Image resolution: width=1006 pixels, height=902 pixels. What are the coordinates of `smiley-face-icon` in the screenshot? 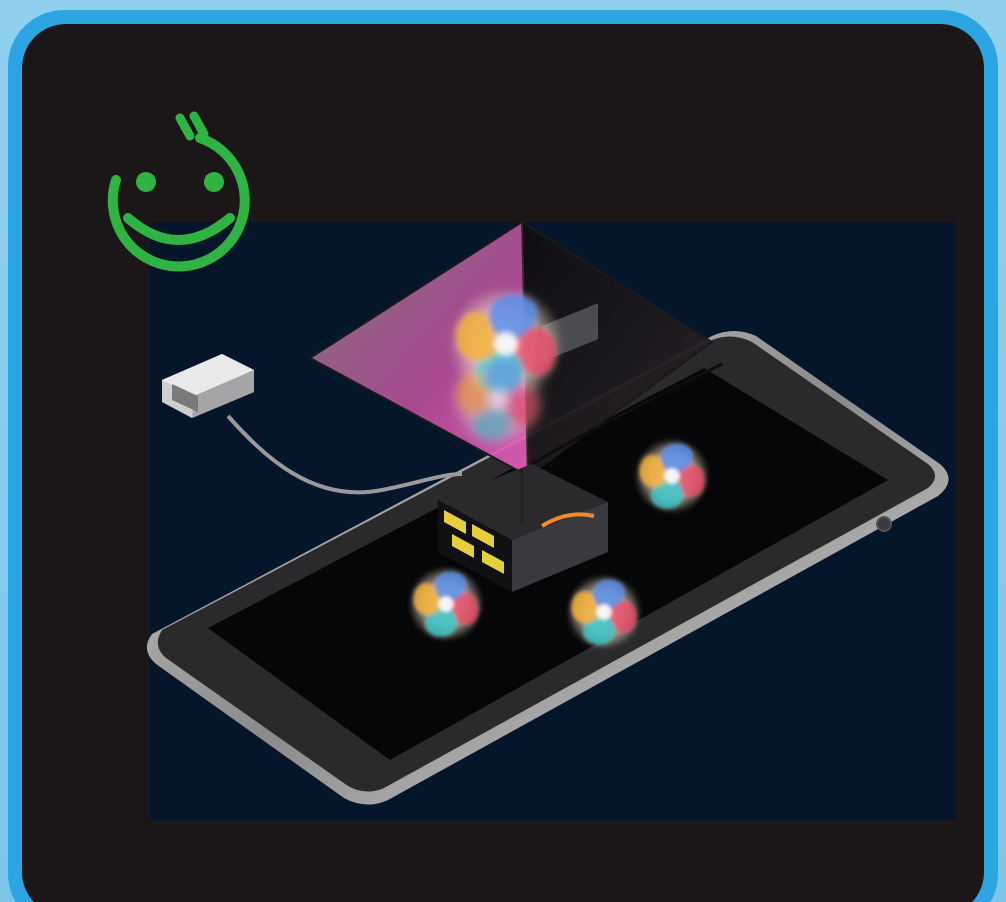 It's located at (178, 191).